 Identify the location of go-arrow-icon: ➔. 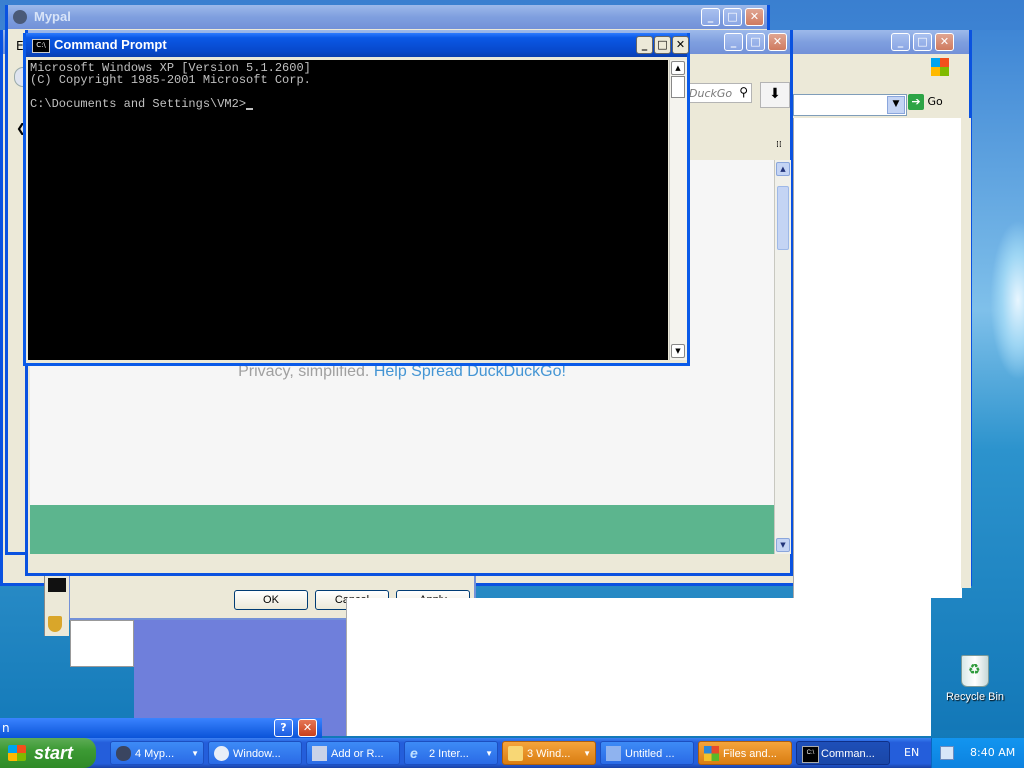
(916, 102).